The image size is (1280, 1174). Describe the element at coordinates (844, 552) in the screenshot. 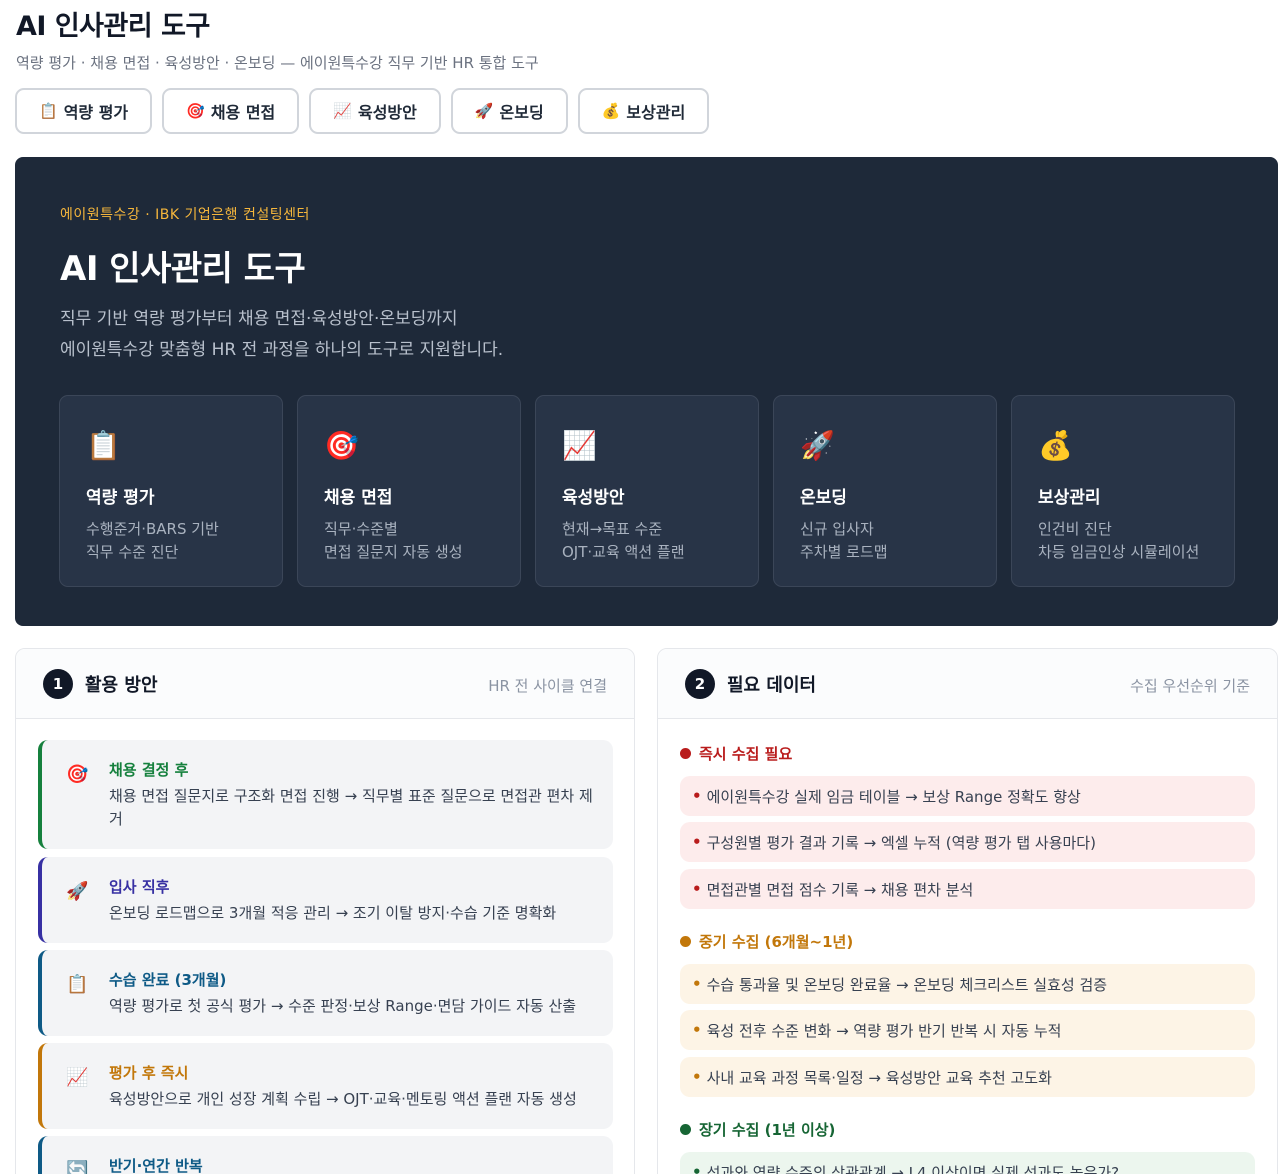

I see `feature-card-desc: 주차별 로드맵` at that location.